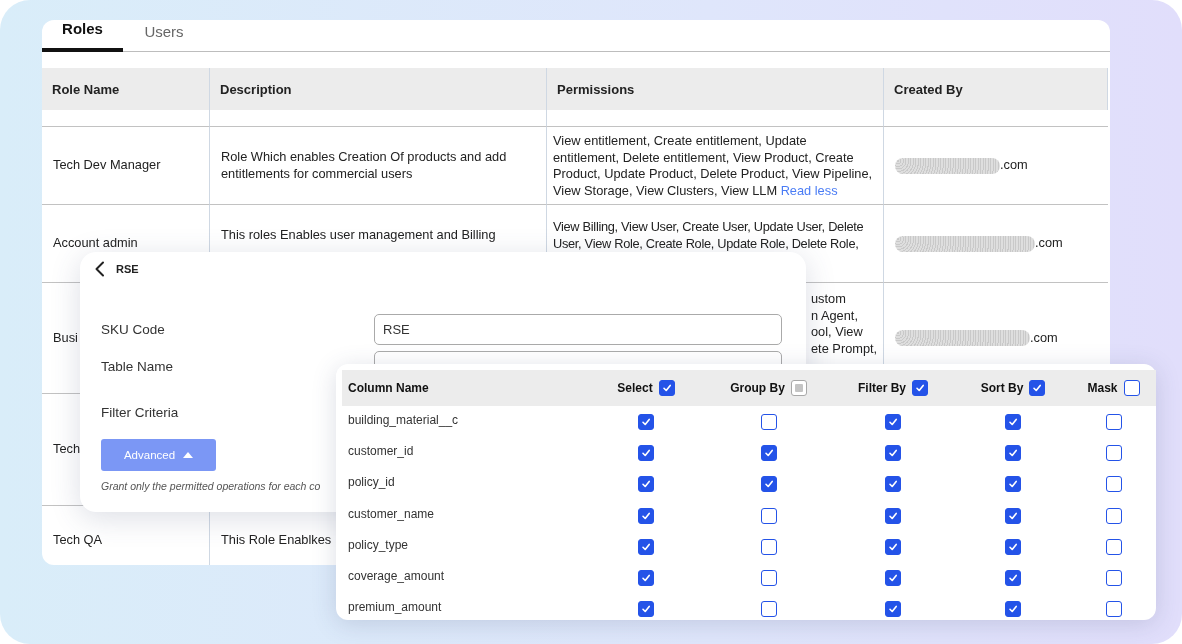  Describe the element at coordinates (127, 269) in the screenshot. I see `panel-title: RSE` at that location.